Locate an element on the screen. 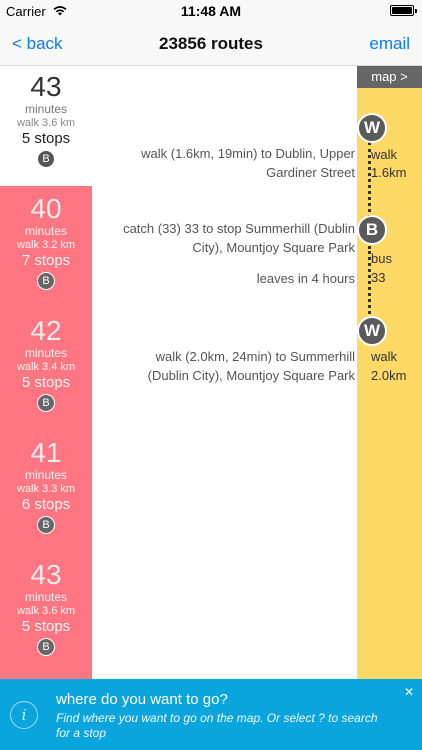 The height and width of the screenshot is (750, 422). timeline-detail: 1.6km is located at coordinates (389, 172).